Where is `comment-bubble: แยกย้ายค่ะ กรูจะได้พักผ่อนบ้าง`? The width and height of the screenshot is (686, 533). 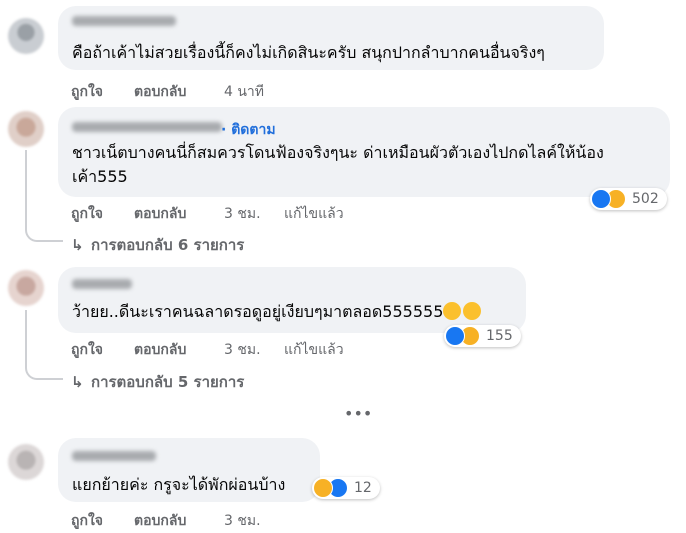
comment-bubble: แยกย้ายค่ะ กรูจะได้พักผ่อนบ้าง is located at coordinates (189, 470).